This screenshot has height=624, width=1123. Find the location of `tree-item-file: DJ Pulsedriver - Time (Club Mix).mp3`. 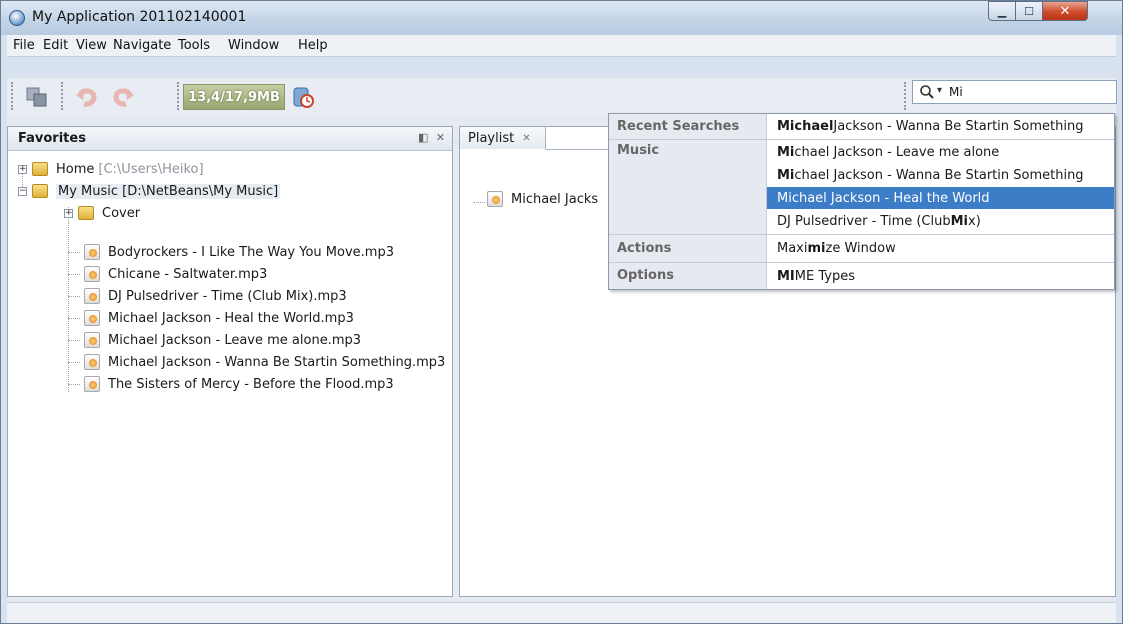

tree-item-file: DJ Pulsedriver - Time (Club Mix).mp3 is located at coordinates (215, 296).